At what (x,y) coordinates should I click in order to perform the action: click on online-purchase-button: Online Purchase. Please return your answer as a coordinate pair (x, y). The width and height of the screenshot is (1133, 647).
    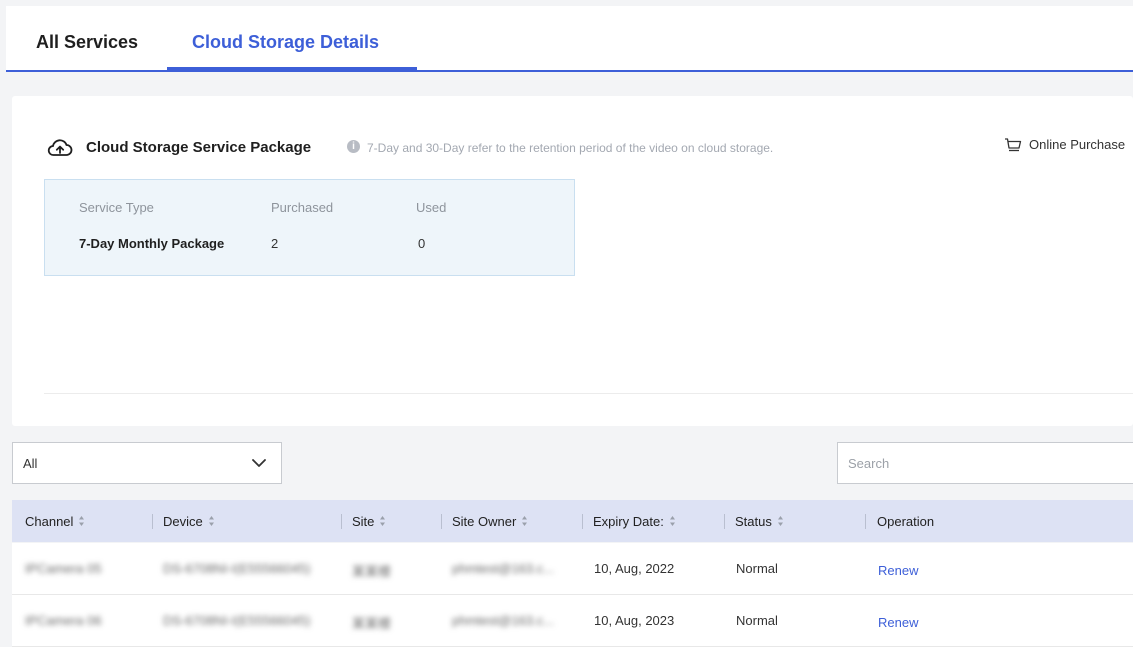
    Looking at the image, I should click on (1064, 145).